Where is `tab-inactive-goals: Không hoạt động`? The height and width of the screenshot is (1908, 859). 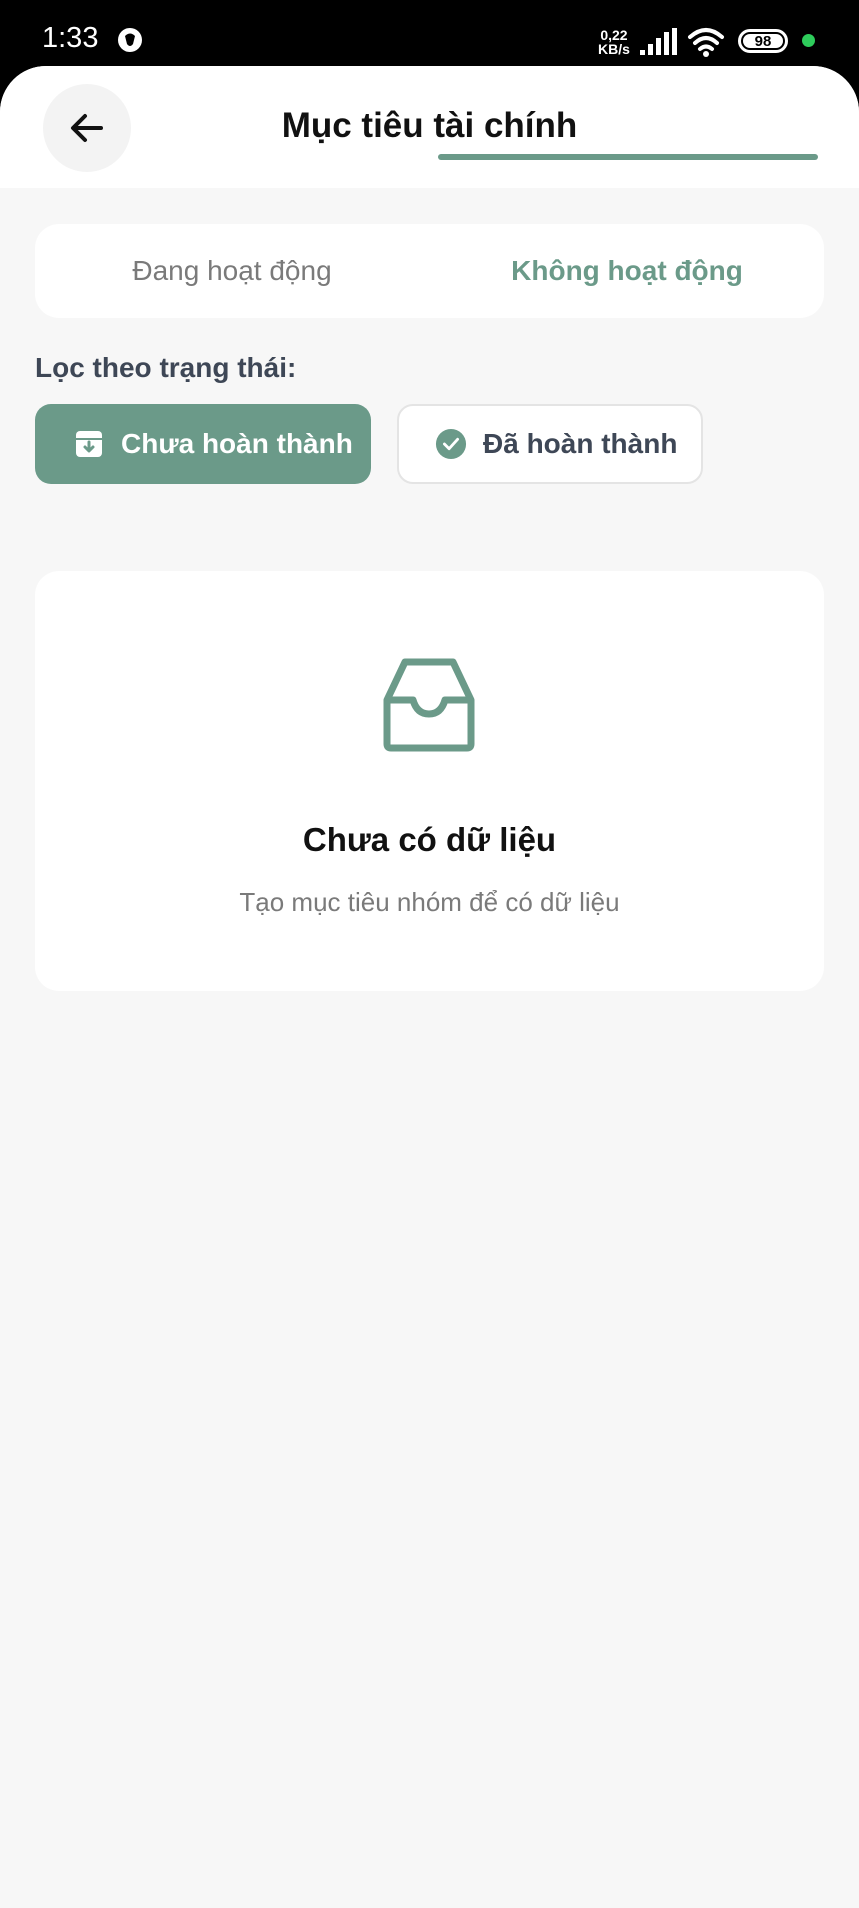
tab-inactive-goals: Không hoạt động is located at coordinates (627, 271).